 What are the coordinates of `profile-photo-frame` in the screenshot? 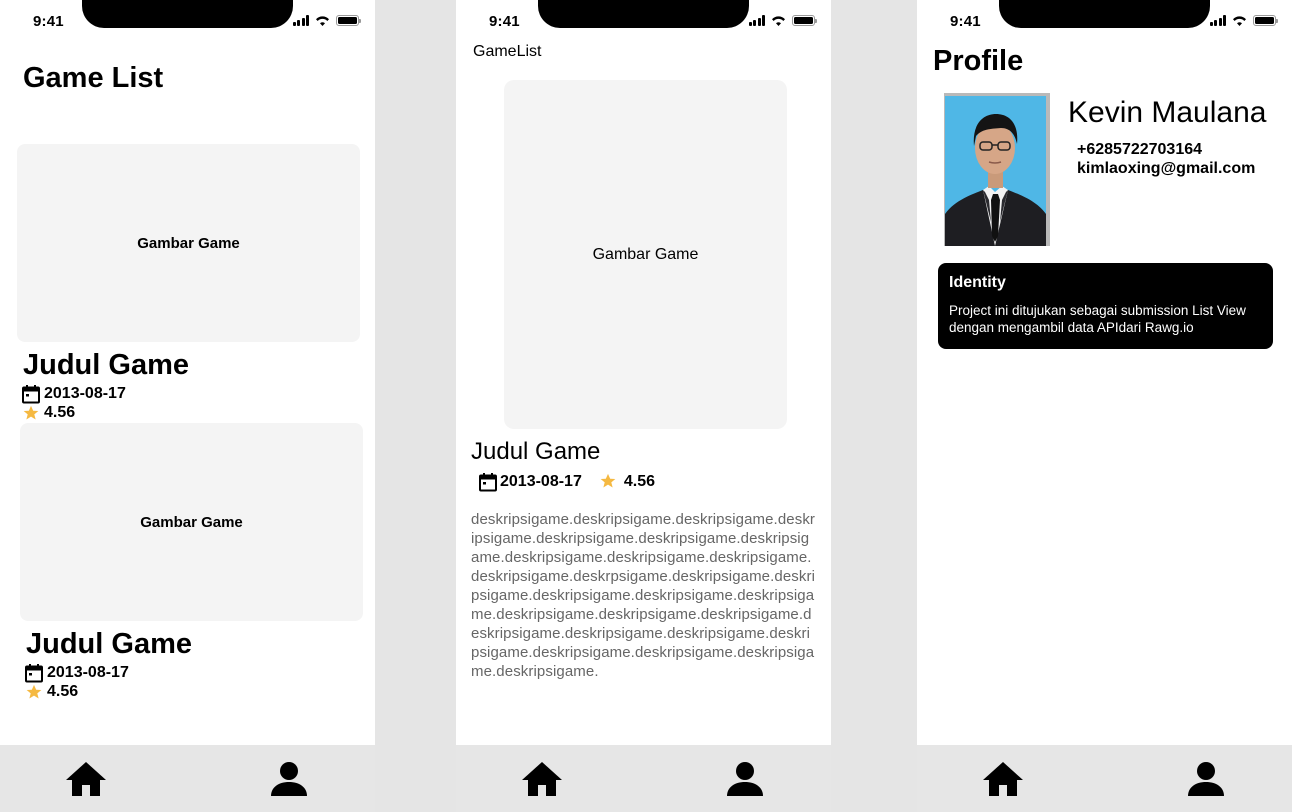 It's located at (997, 169).